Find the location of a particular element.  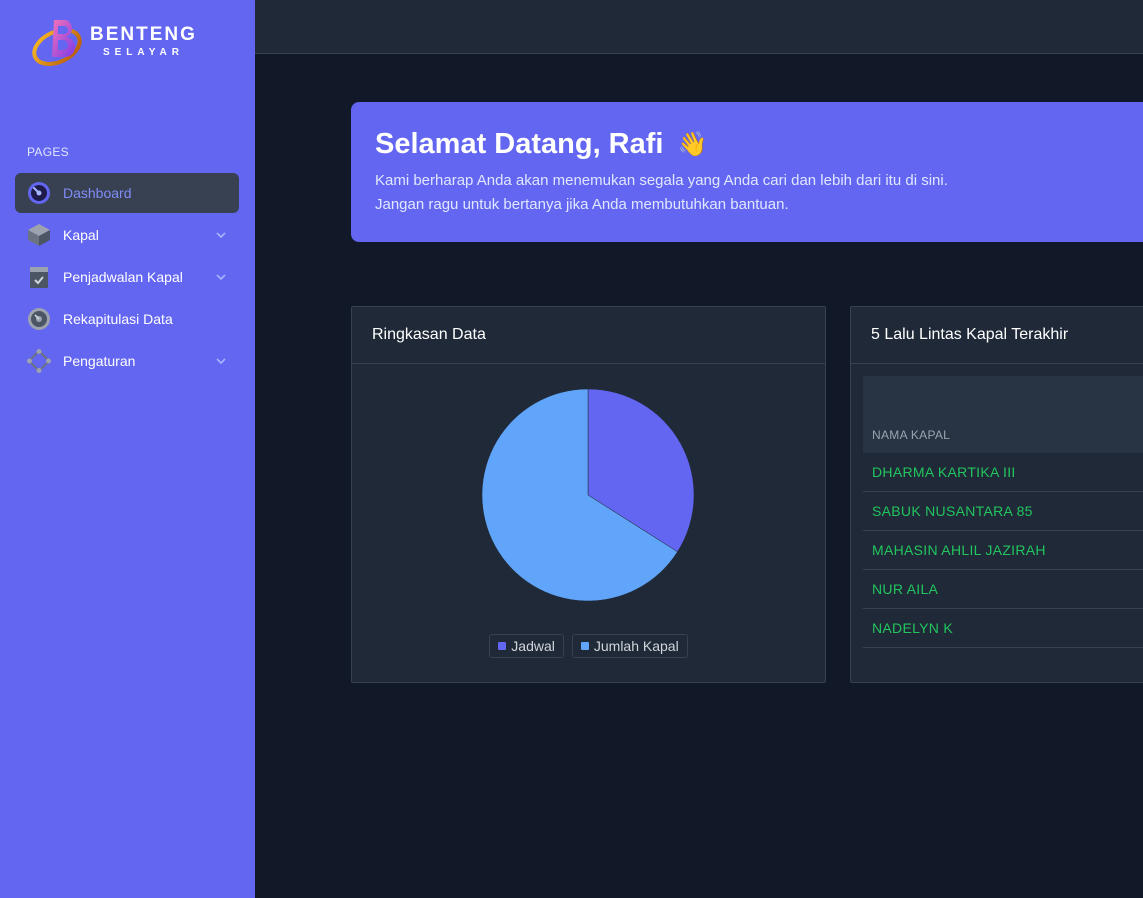

legend-item-jumlah-kapal: Jumlah Kapal is located at coordinates (629, 646).